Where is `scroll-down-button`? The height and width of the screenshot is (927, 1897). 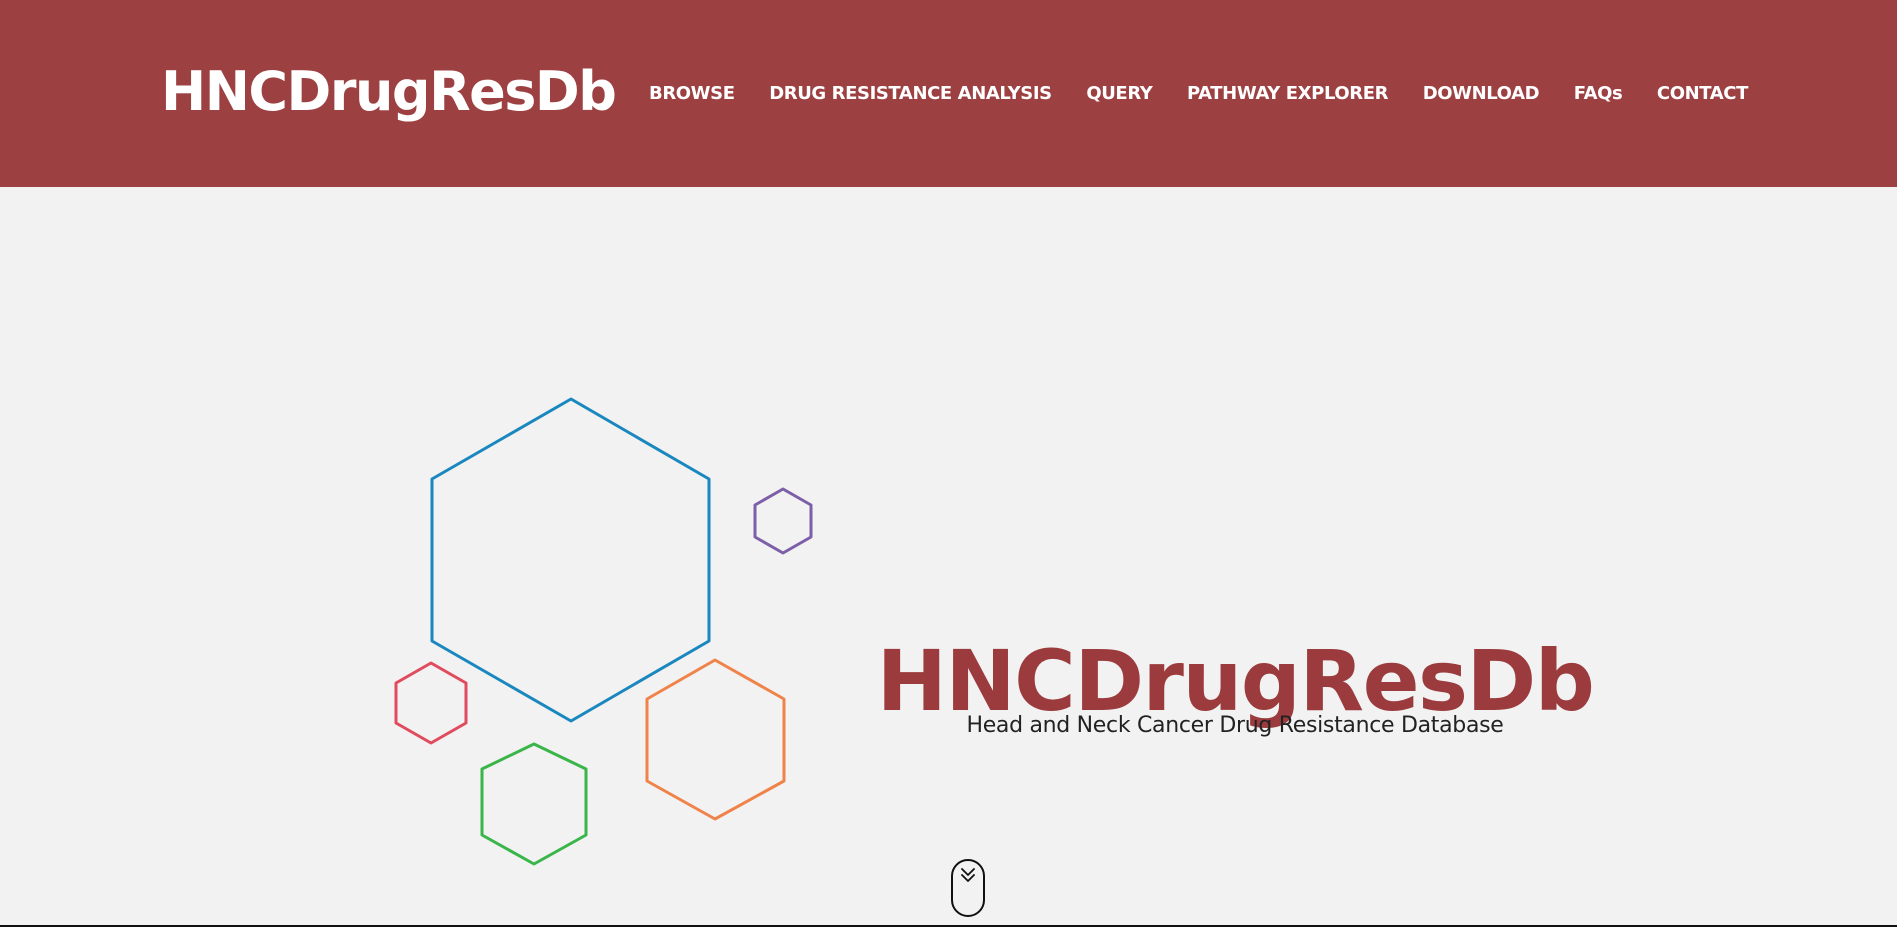 scroll-down-button is located at coordinates (968, 888).